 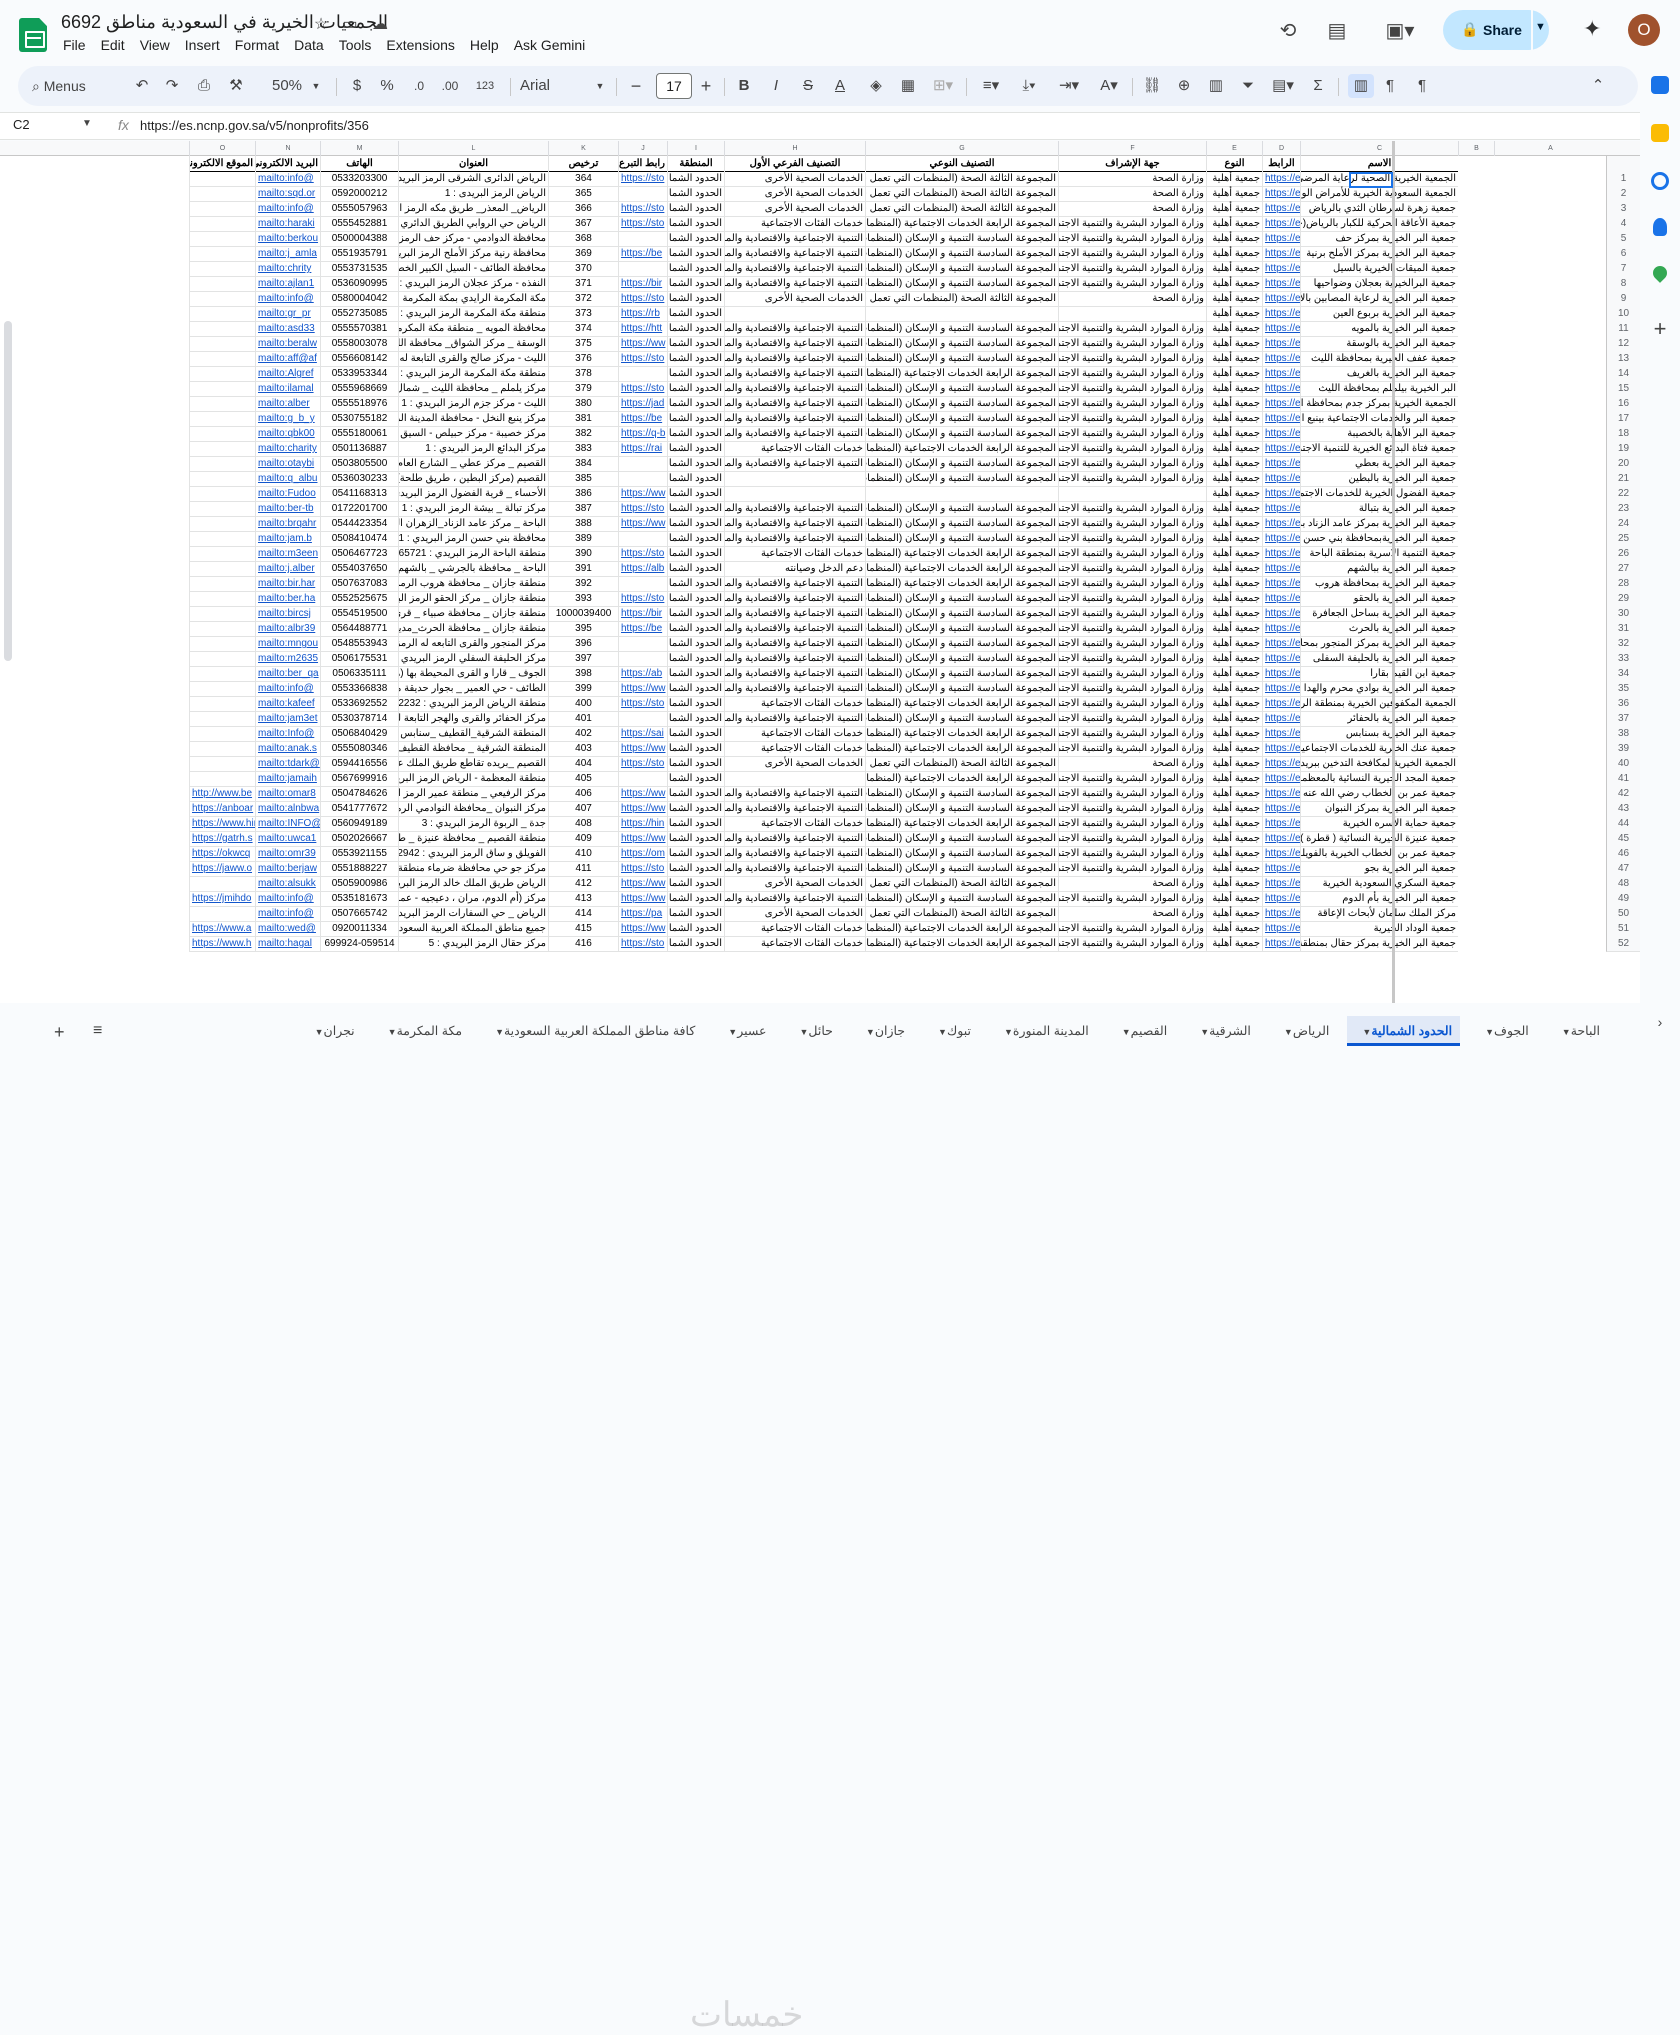 I want to click on cell-address: مكة المكرمة الرايدي بمكة المكرمة الرمز, so click(x=473, y=299).